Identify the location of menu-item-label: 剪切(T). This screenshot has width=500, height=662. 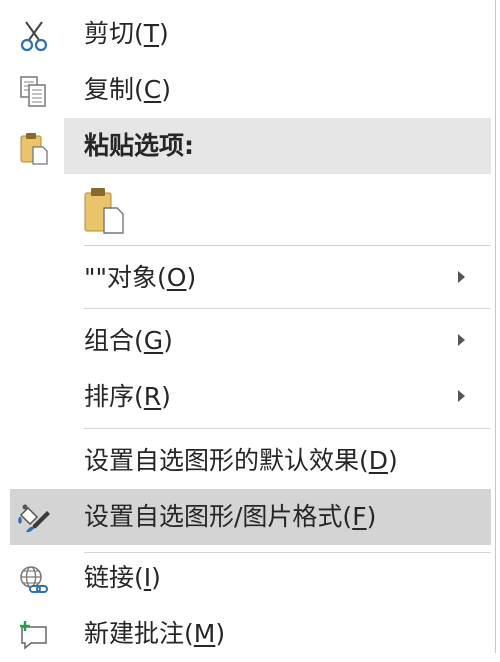
(126, 33).